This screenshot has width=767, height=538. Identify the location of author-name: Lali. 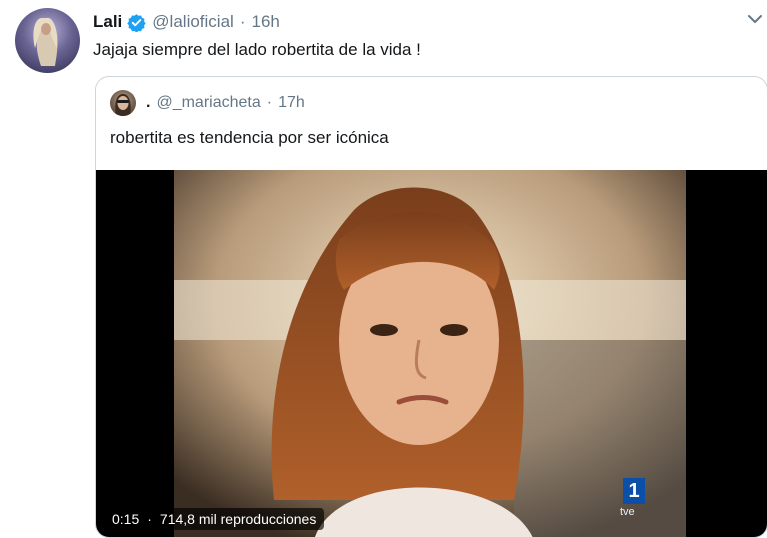
(107, 22).